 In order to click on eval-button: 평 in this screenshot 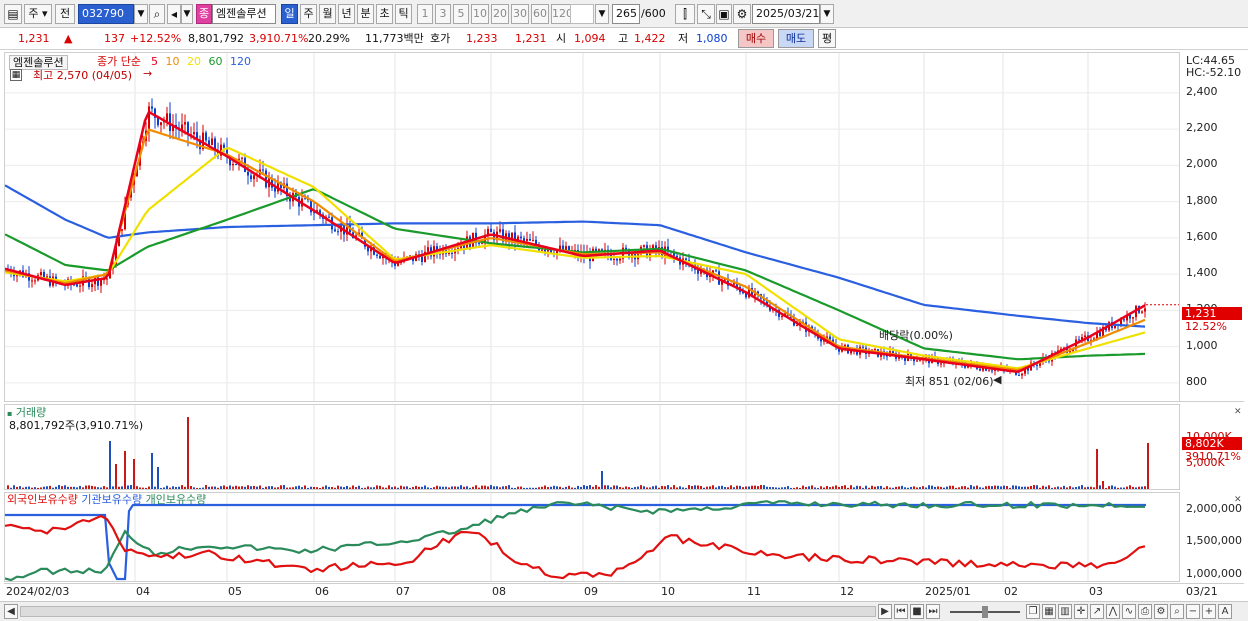, I will do `click(827, 38)`.